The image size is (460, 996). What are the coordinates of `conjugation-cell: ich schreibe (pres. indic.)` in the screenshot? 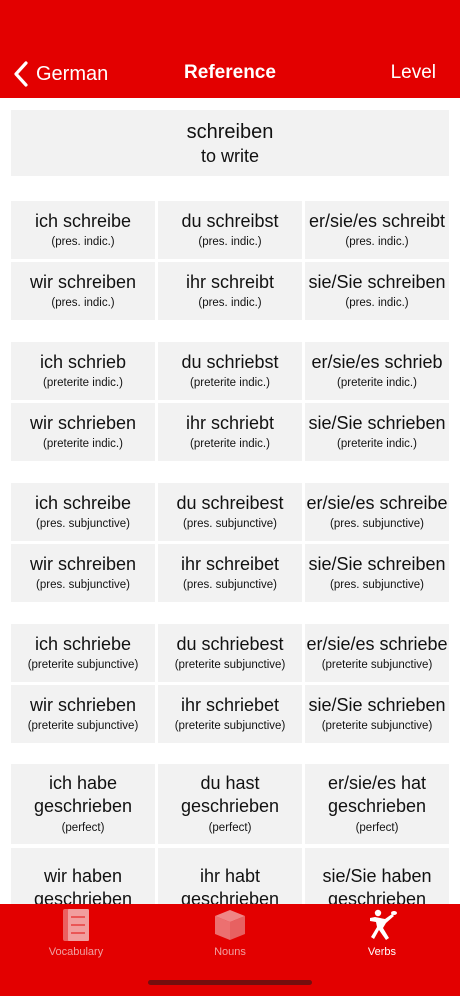 It's located at (83, 230).